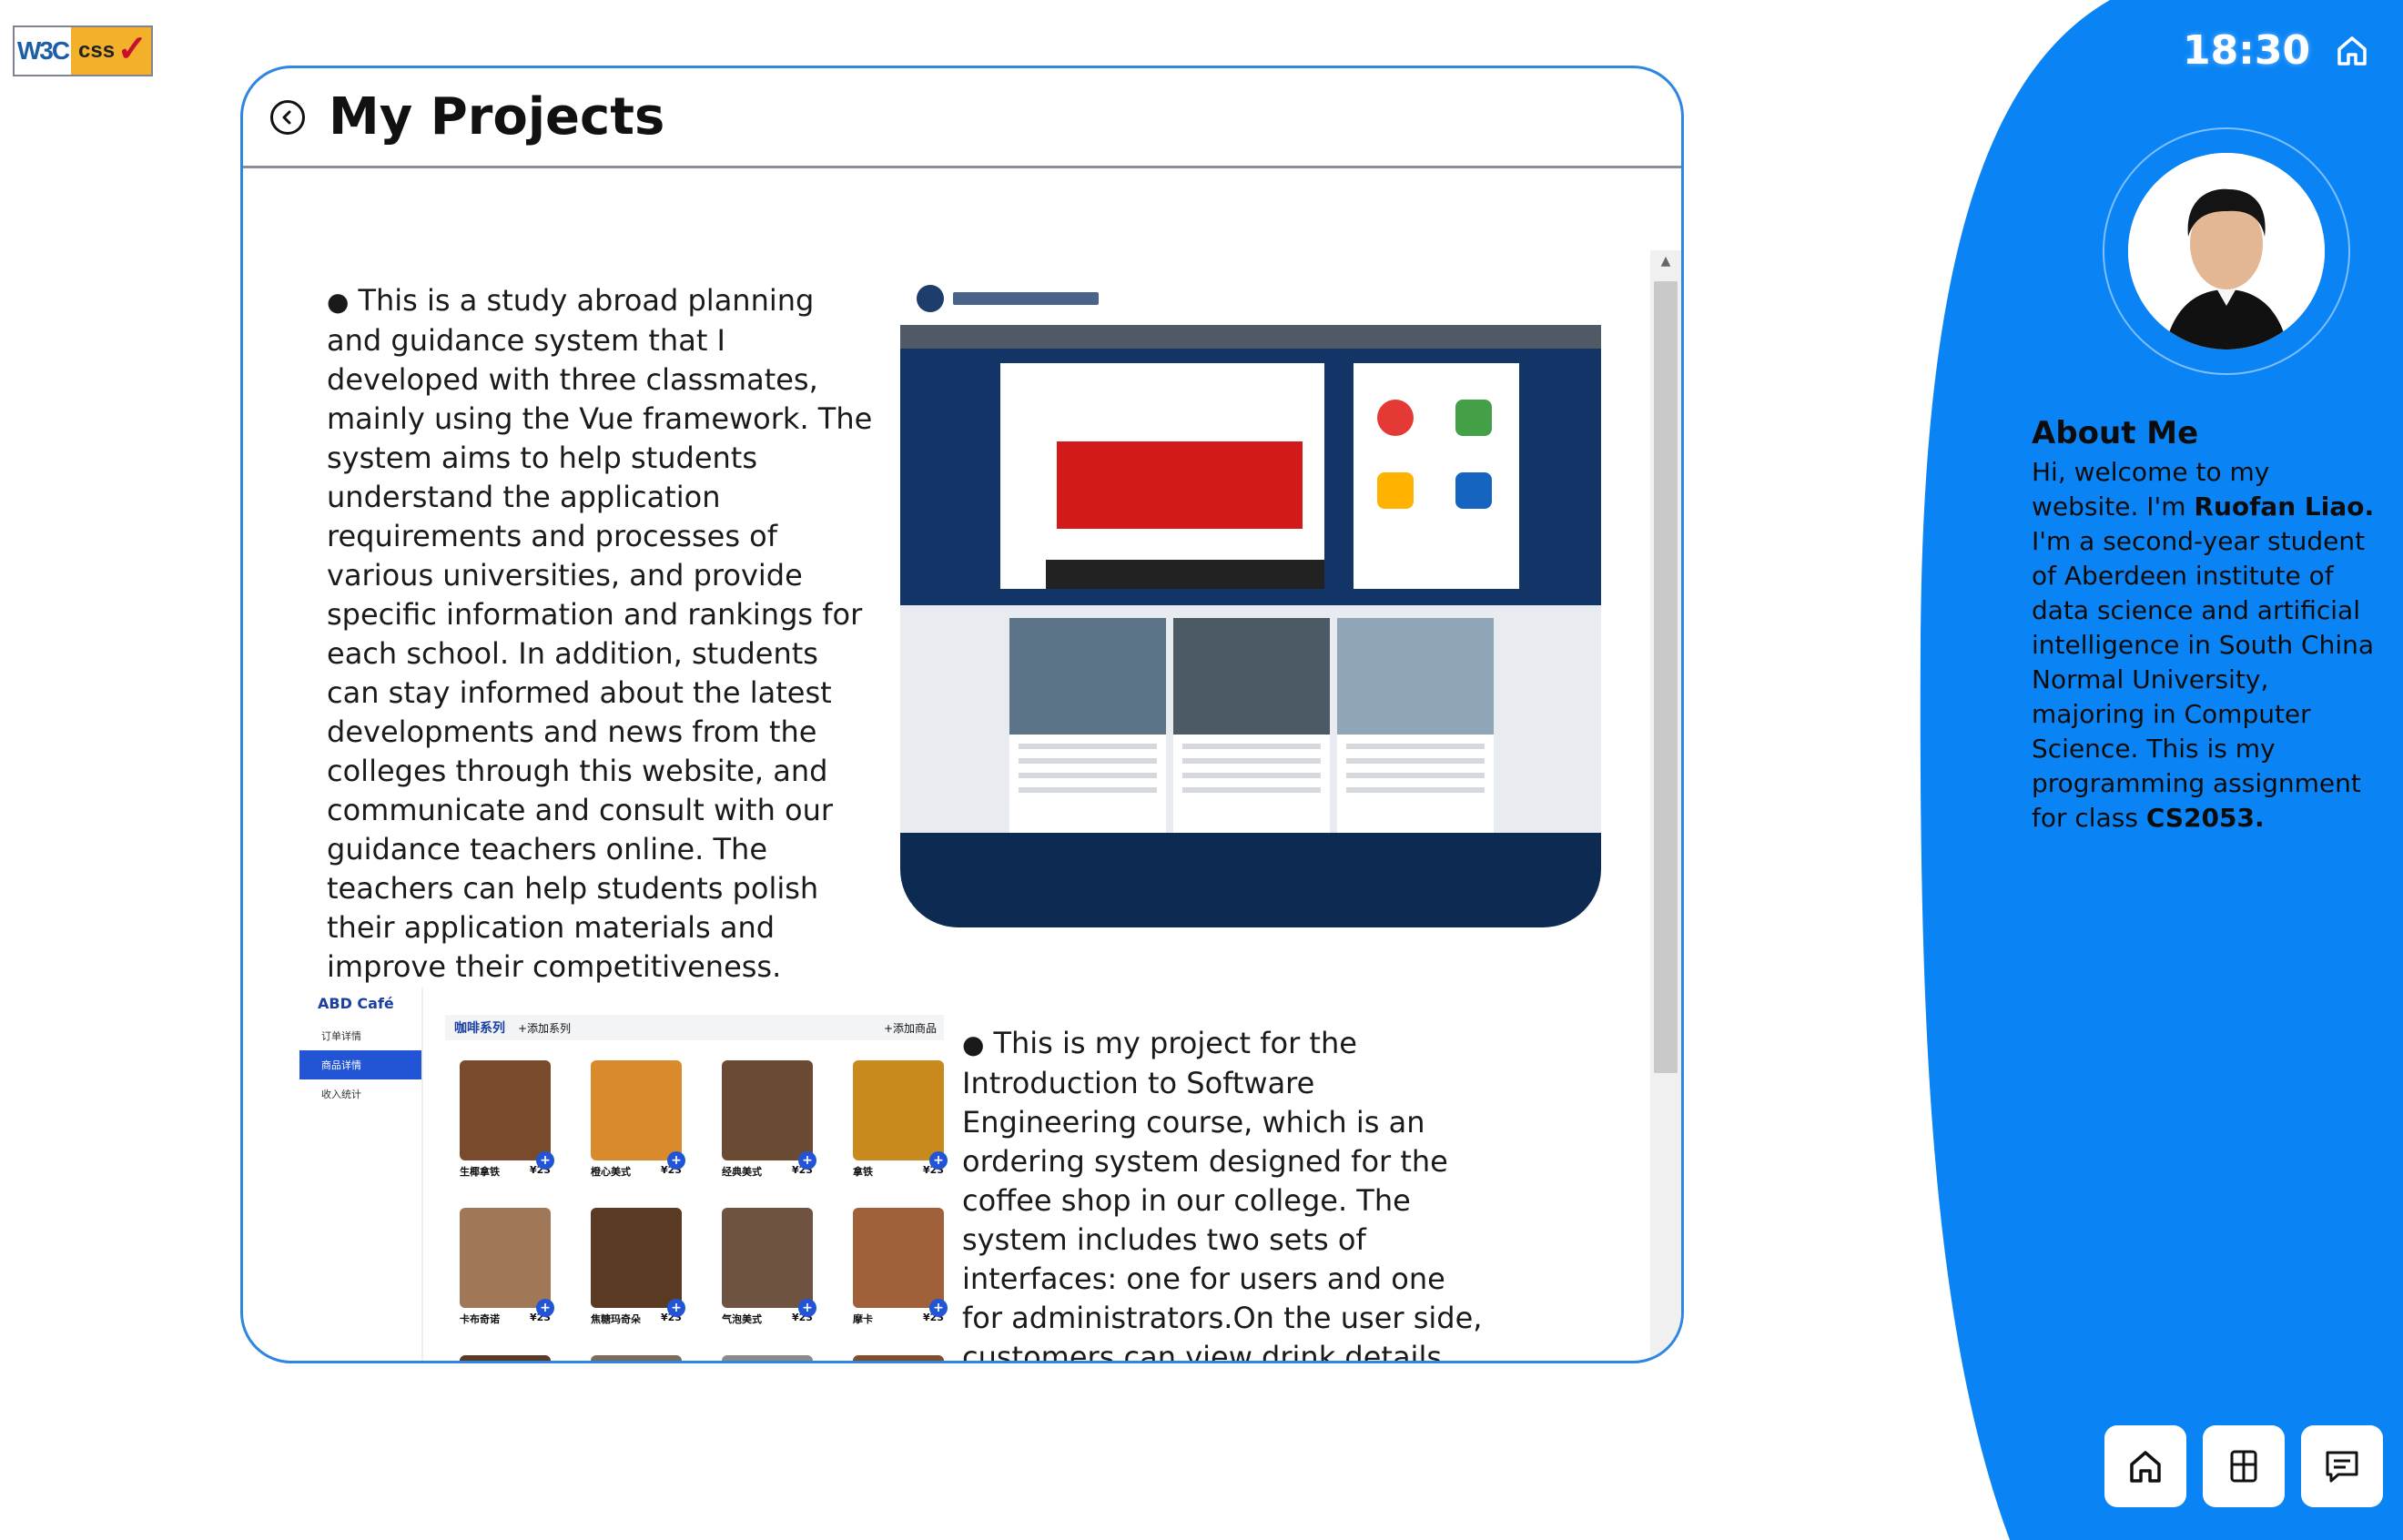  I want to click on product-item: + 卡布奇诺 ¥23, so click(507, 1268).